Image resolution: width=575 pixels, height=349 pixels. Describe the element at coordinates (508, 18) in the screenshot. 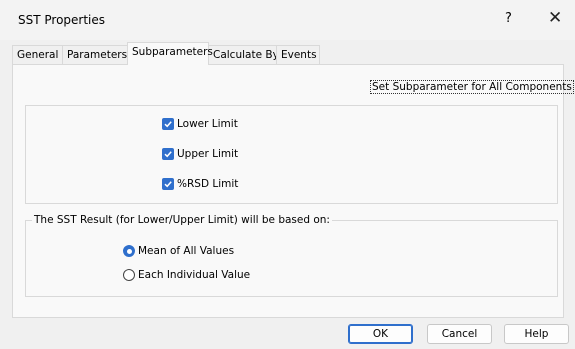

I see `help-icon: ?` at that location.